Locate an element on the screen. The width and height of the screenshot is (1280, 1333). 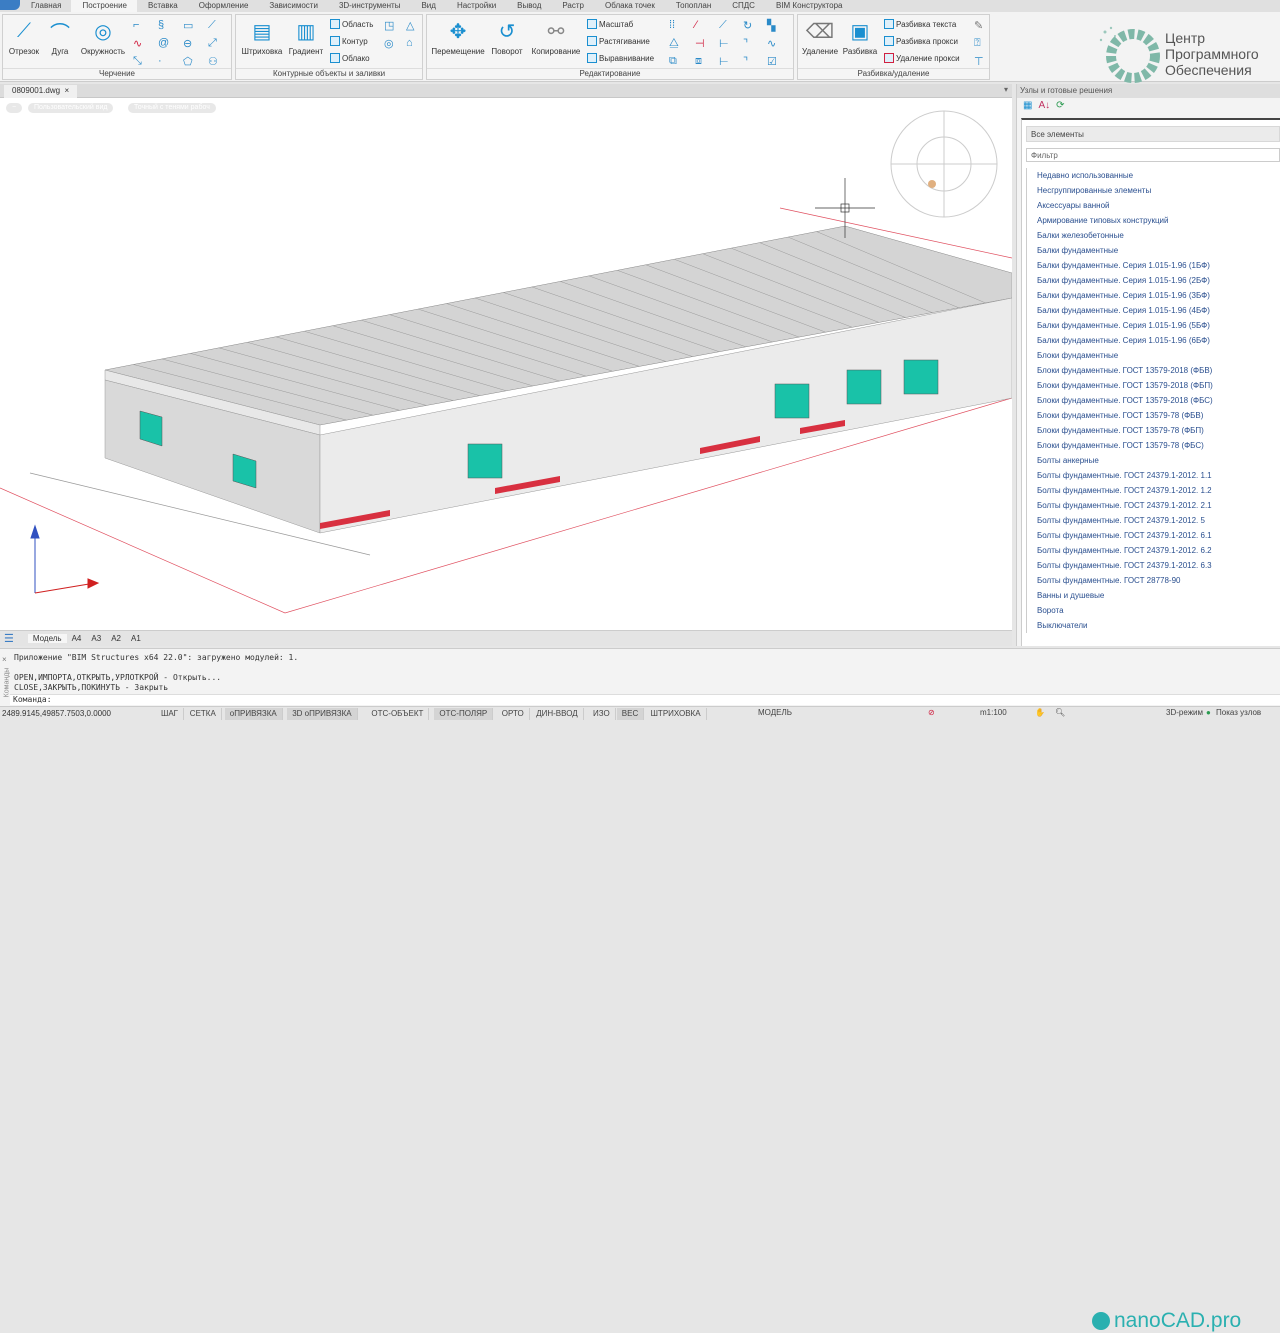
all-elements-selector: Все элементы is located at coordinates (1153, 134).